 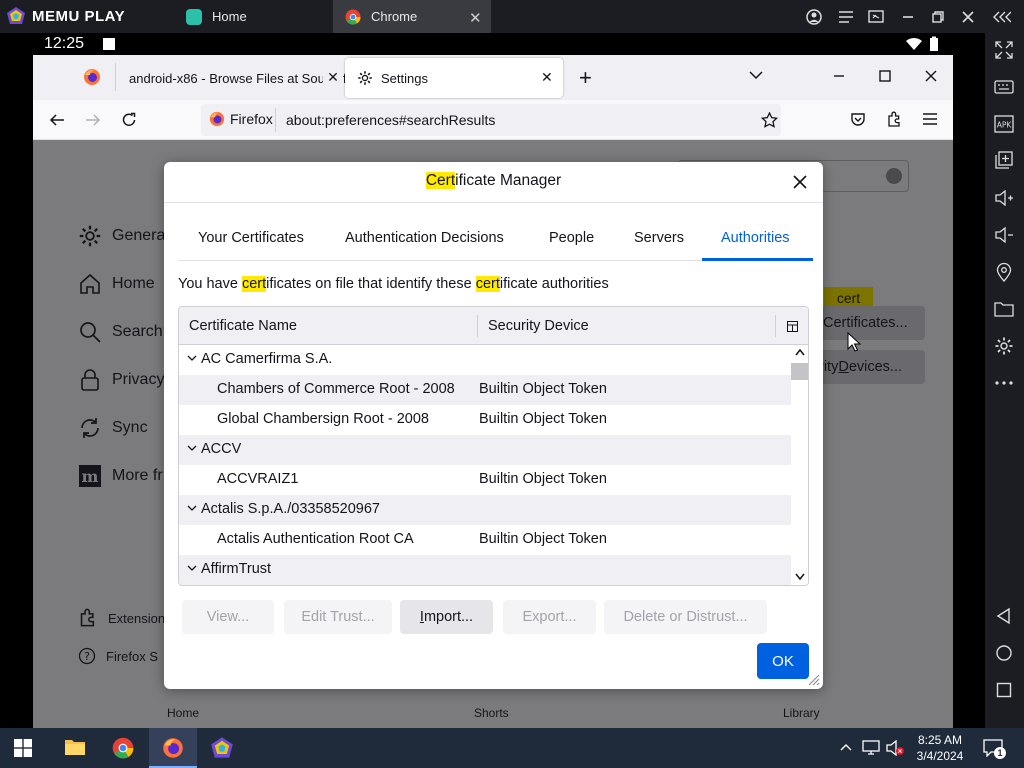 I want to click on file-explorer-icon, so click(x=75, y=747).